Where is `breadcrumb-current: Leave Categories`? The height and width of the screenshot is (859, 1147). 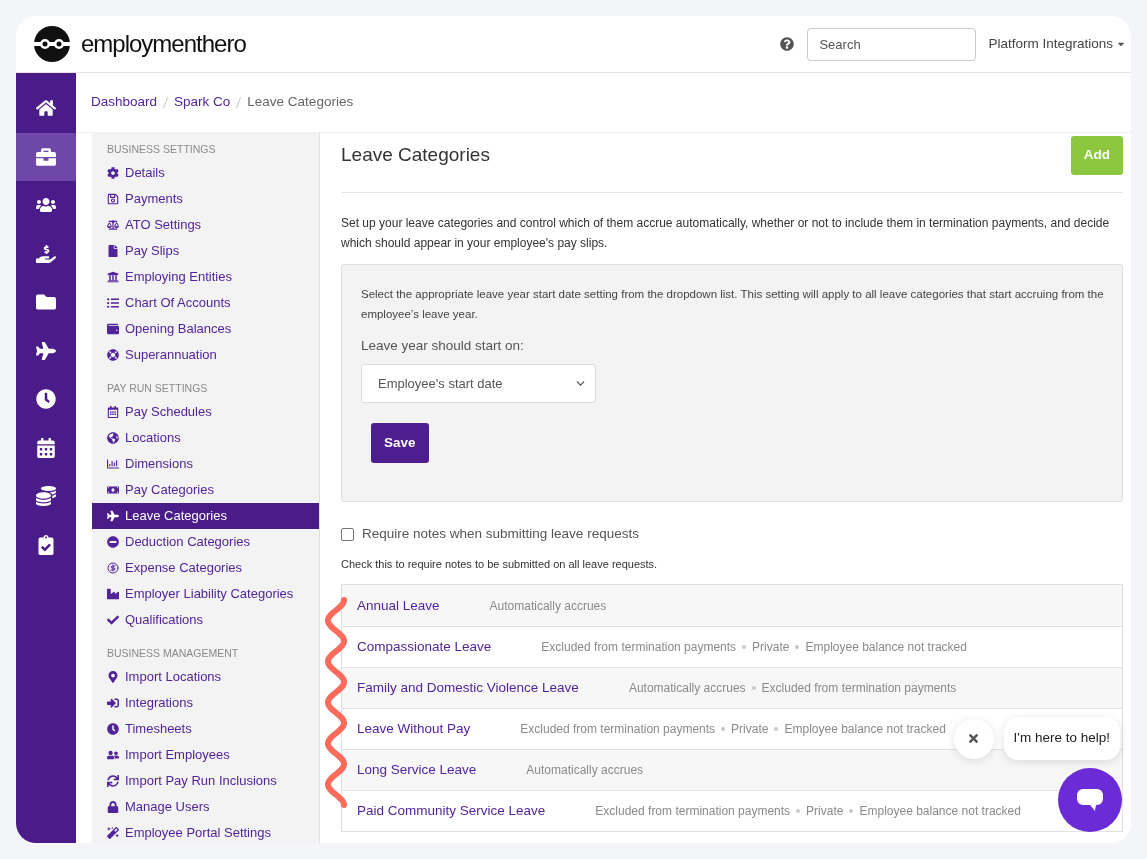 breadcrumb-current: Leave Categories is located at coordinates (300, 102).